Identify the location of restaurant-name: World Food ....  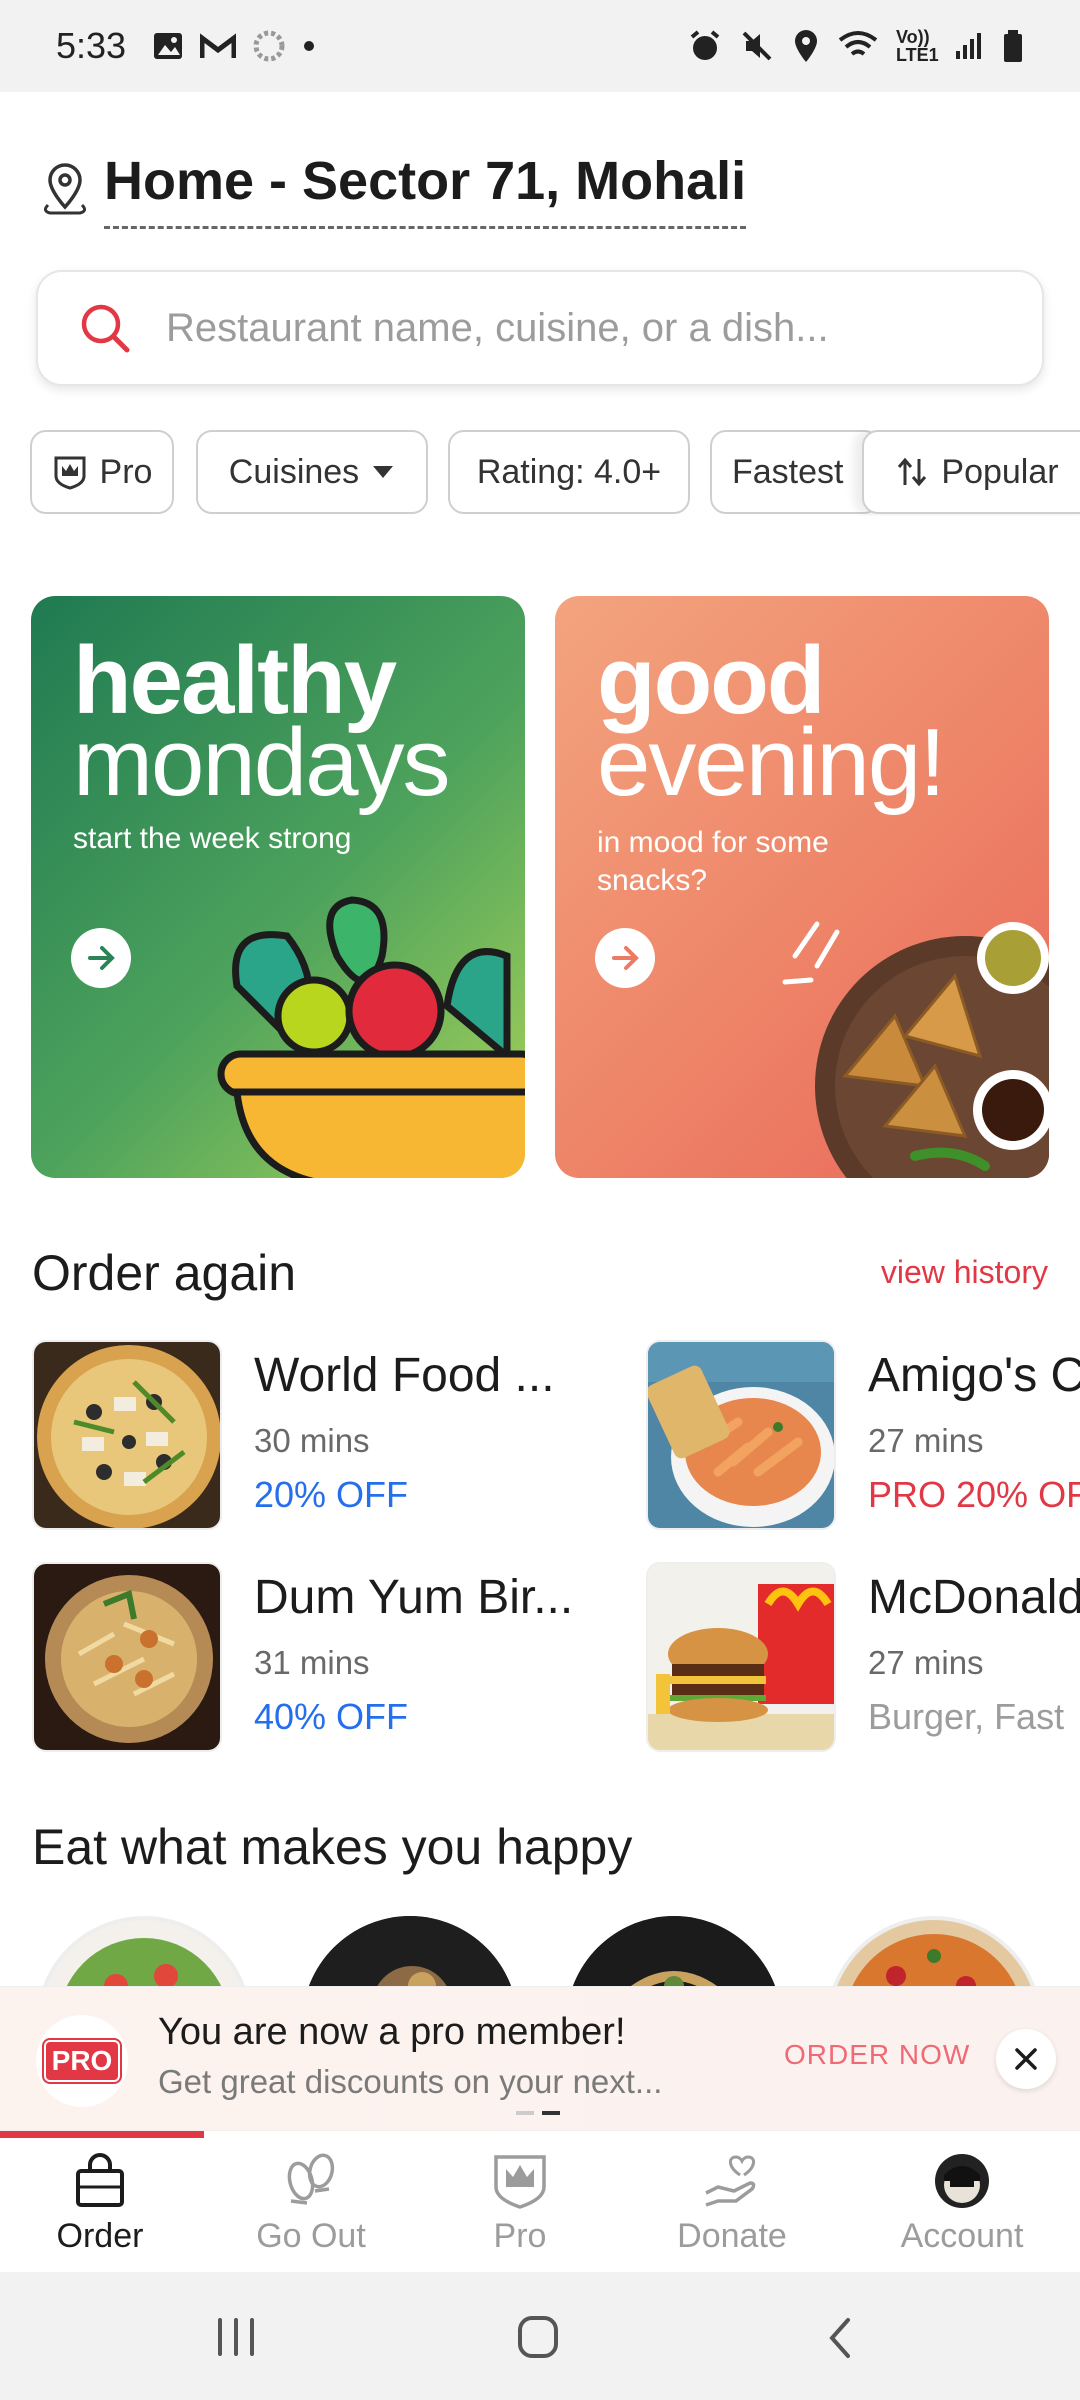
(404, 1375).